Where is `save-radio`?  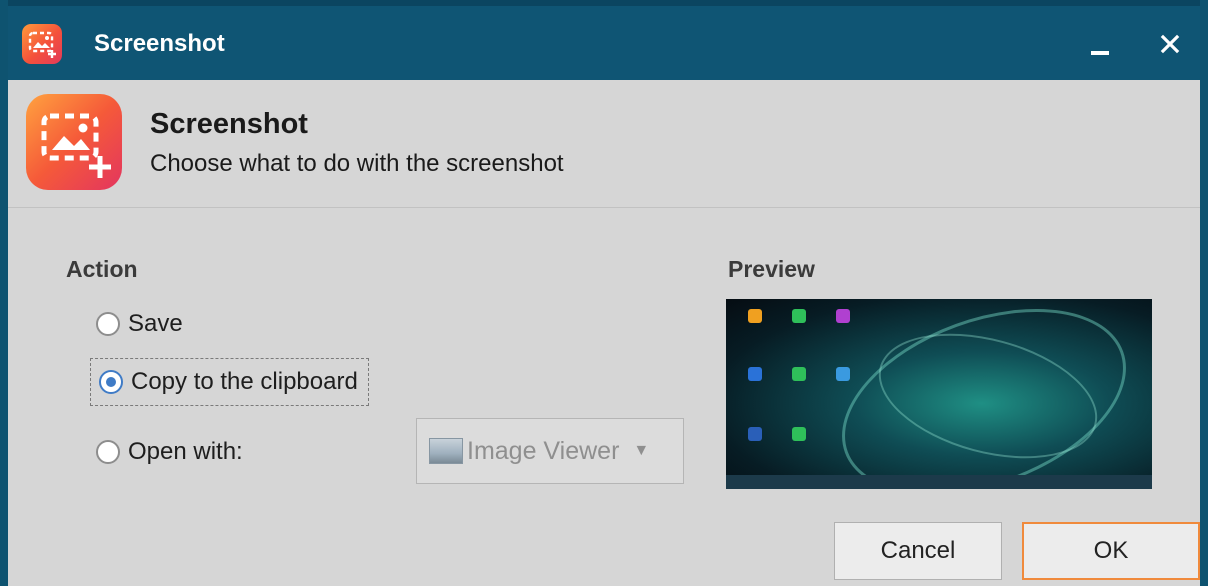
save-radio is located at coordinates (108, 324).